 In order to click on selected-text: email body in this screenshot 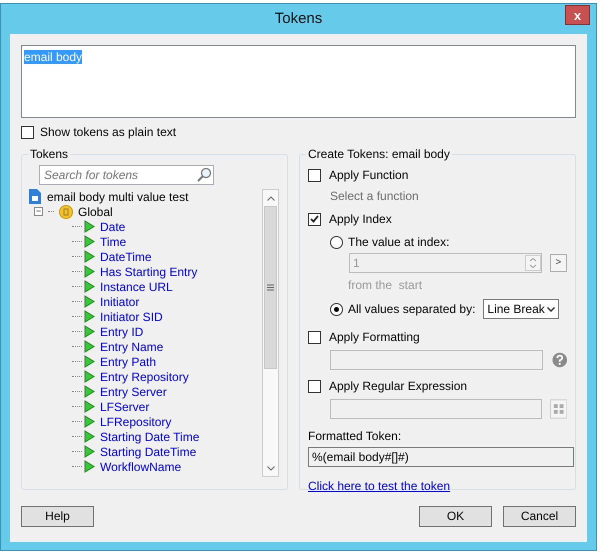, I will do `click(53, 57)`.